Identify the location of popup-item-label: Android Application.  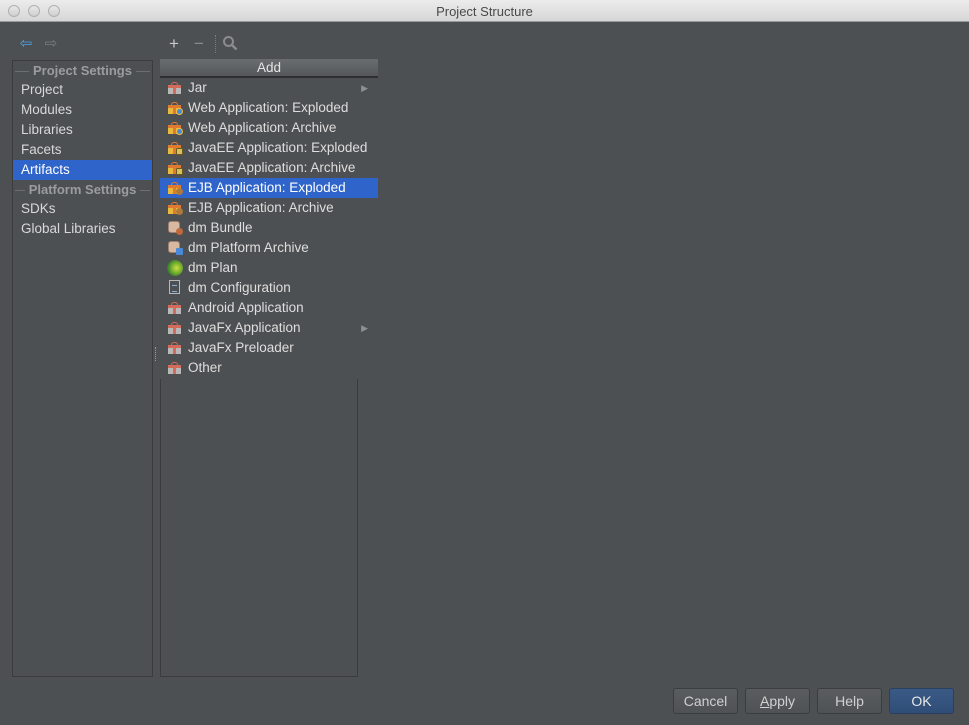
(246, 307).